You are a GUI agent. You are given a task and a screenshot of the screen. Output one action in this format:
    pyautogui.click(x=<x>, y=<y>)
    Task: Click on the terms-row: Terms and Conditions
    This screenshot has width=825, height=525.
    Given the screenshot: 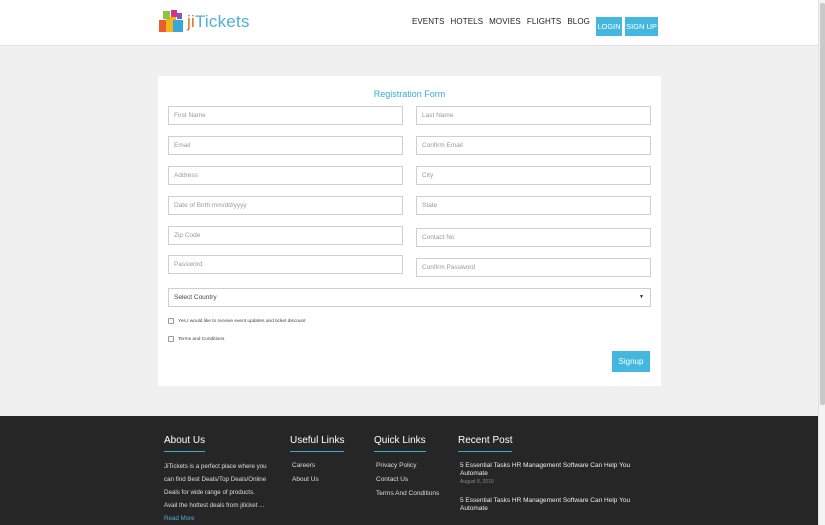 What is the action you would take?
    pyautogui.click(x=196, y=339)
    